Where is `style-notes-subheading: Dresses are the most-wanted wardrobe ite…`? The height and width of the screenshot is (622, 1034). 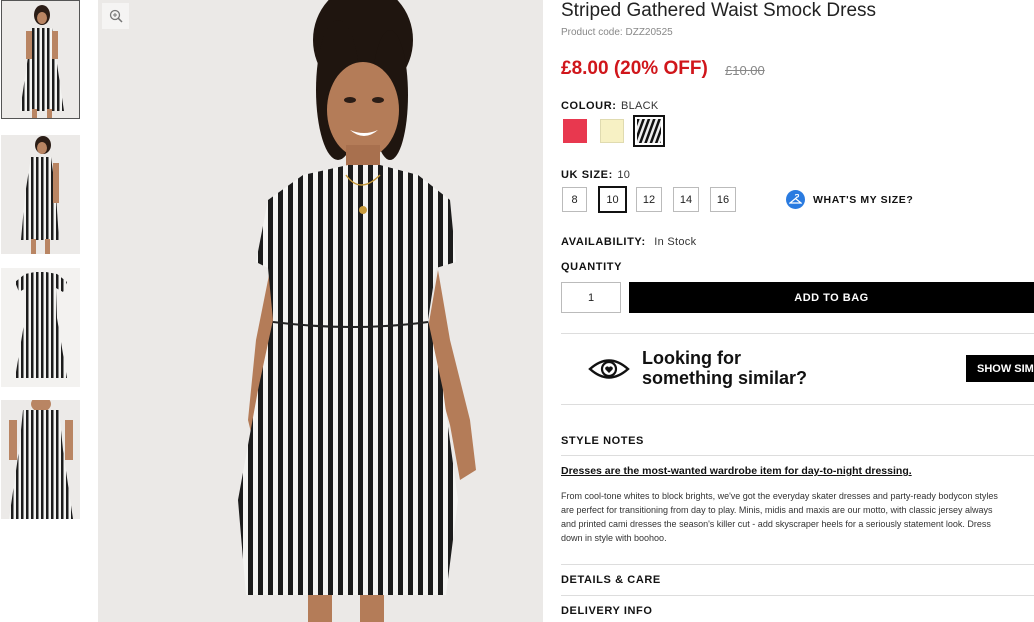 style-notes-subheading: Dresses are the most-wanted wardrobe ite… is located at coordinates (736, 471).